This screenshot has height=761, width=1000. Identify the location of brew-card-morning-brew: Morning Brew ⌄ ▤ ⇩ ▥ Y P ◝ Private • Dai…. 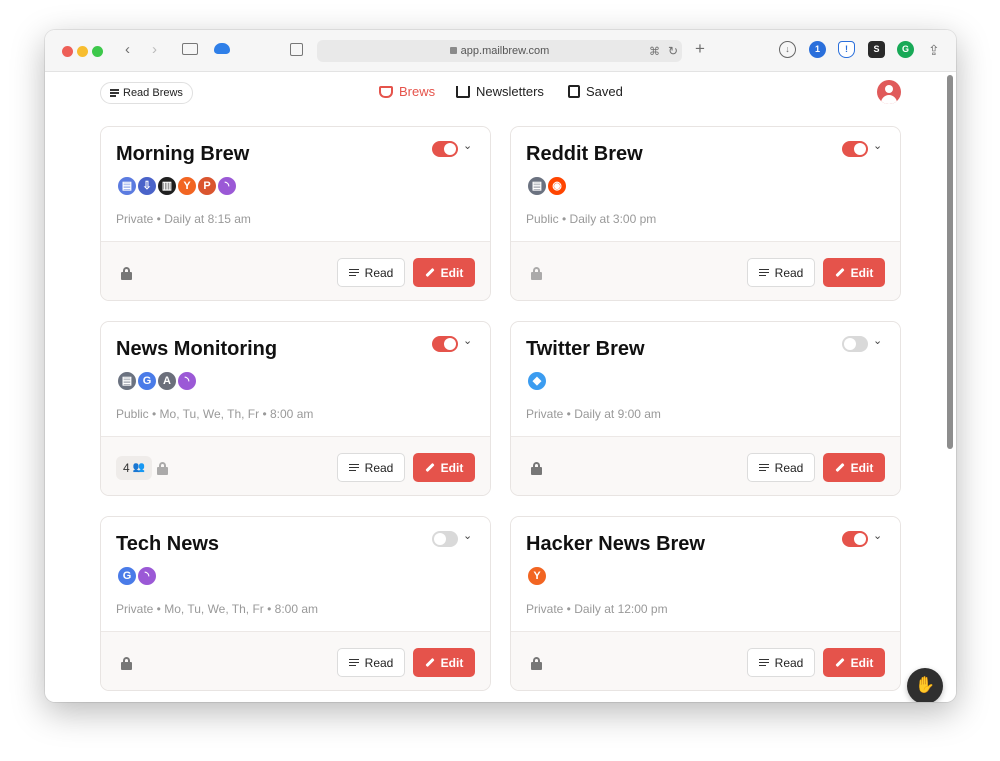
(295, 213).